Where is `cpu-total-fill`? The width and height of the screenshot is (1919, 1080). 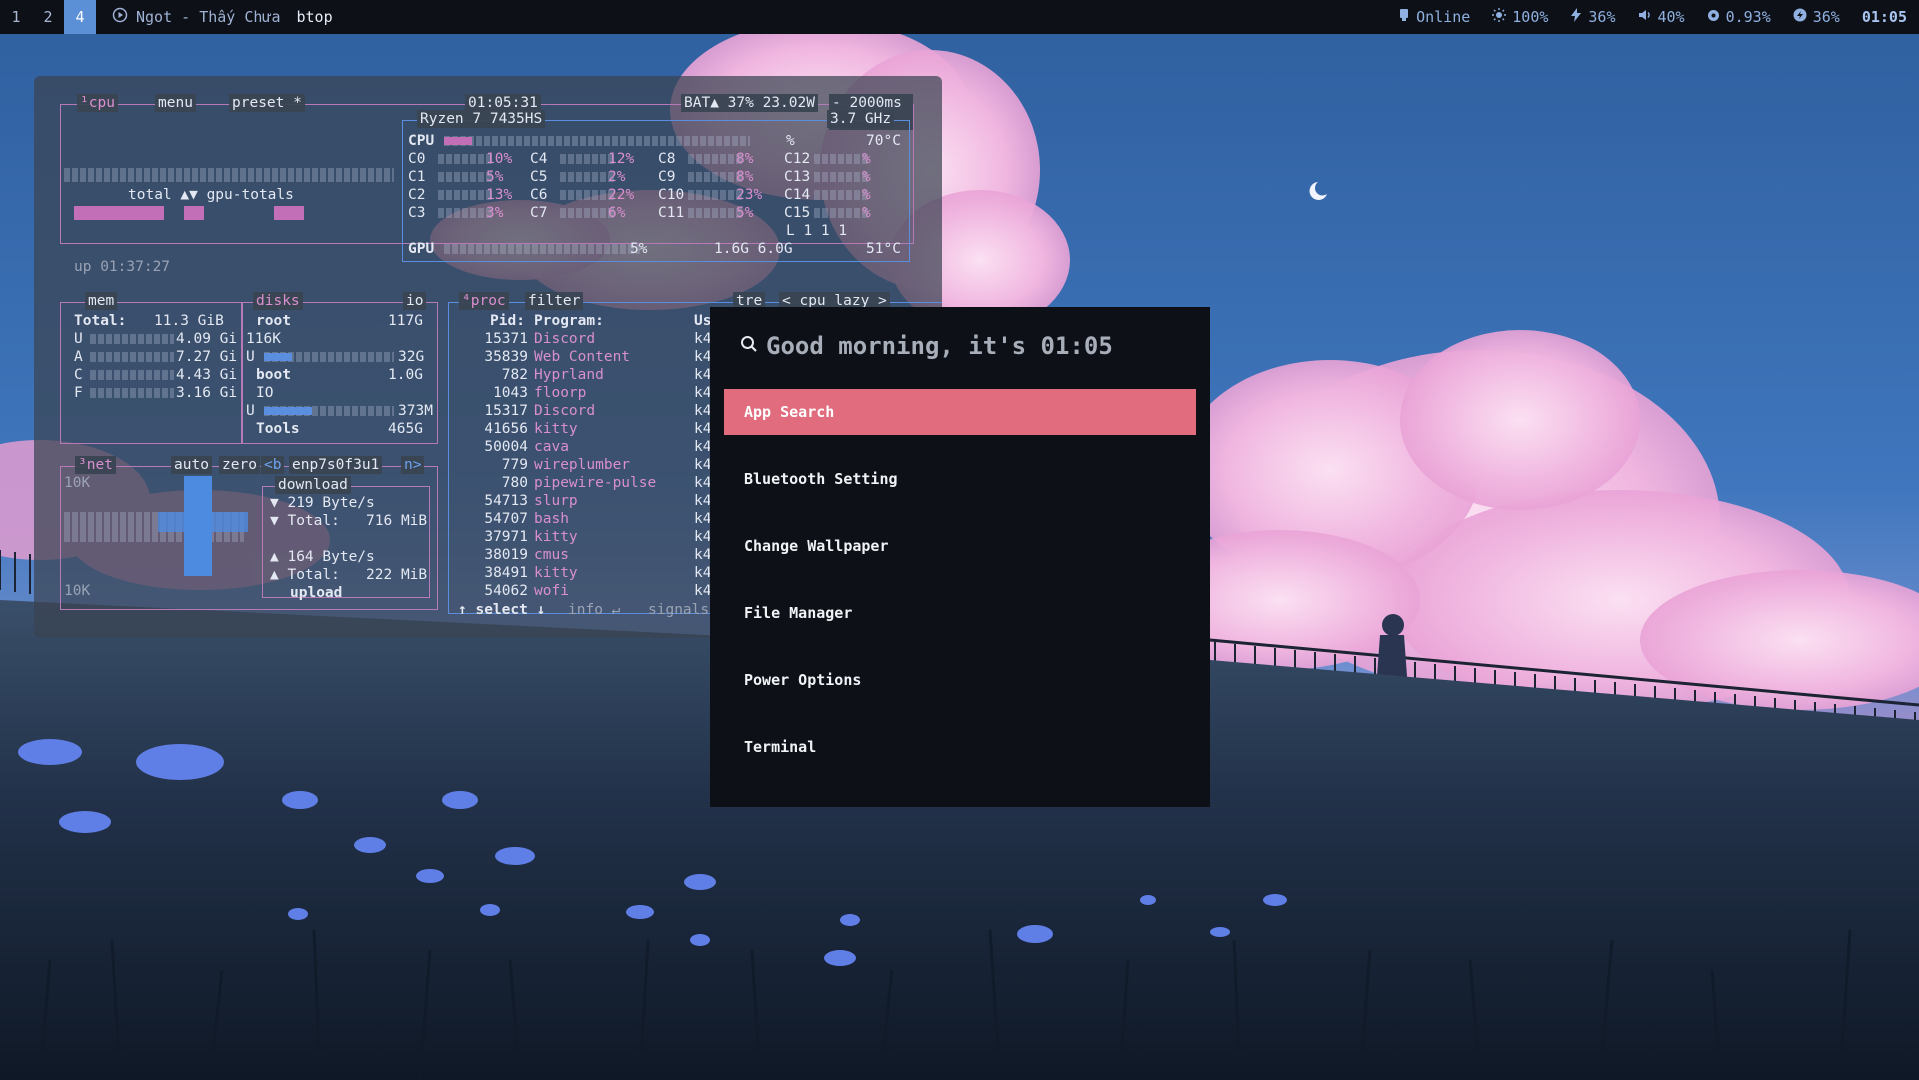
cpu-total-fill is located at coordinates (458, 141).